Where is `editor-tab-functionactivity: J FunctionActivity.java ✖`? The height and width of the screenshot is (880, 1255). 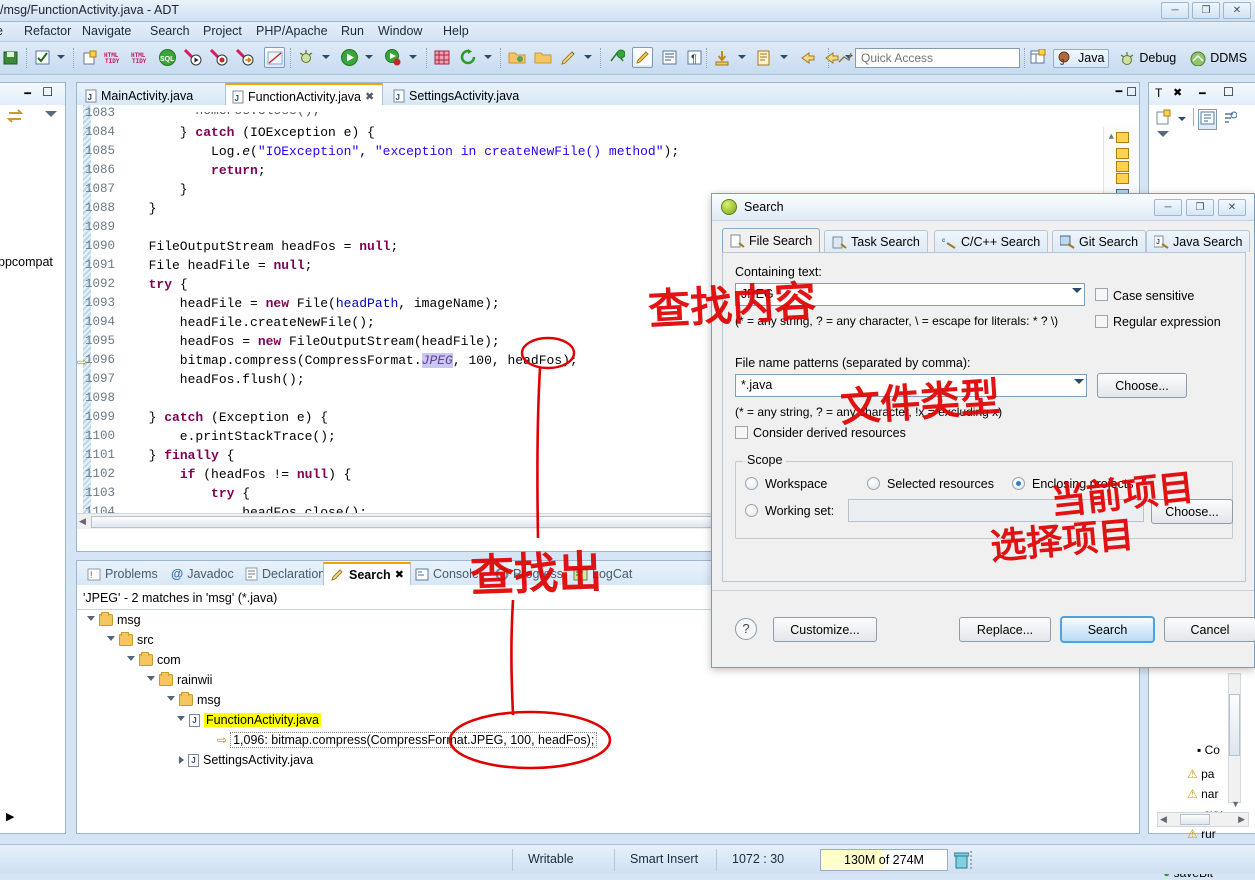
editor-tab-functionactivity: J FunctionActivity.java ✖ is located at coordinates (304, 94).